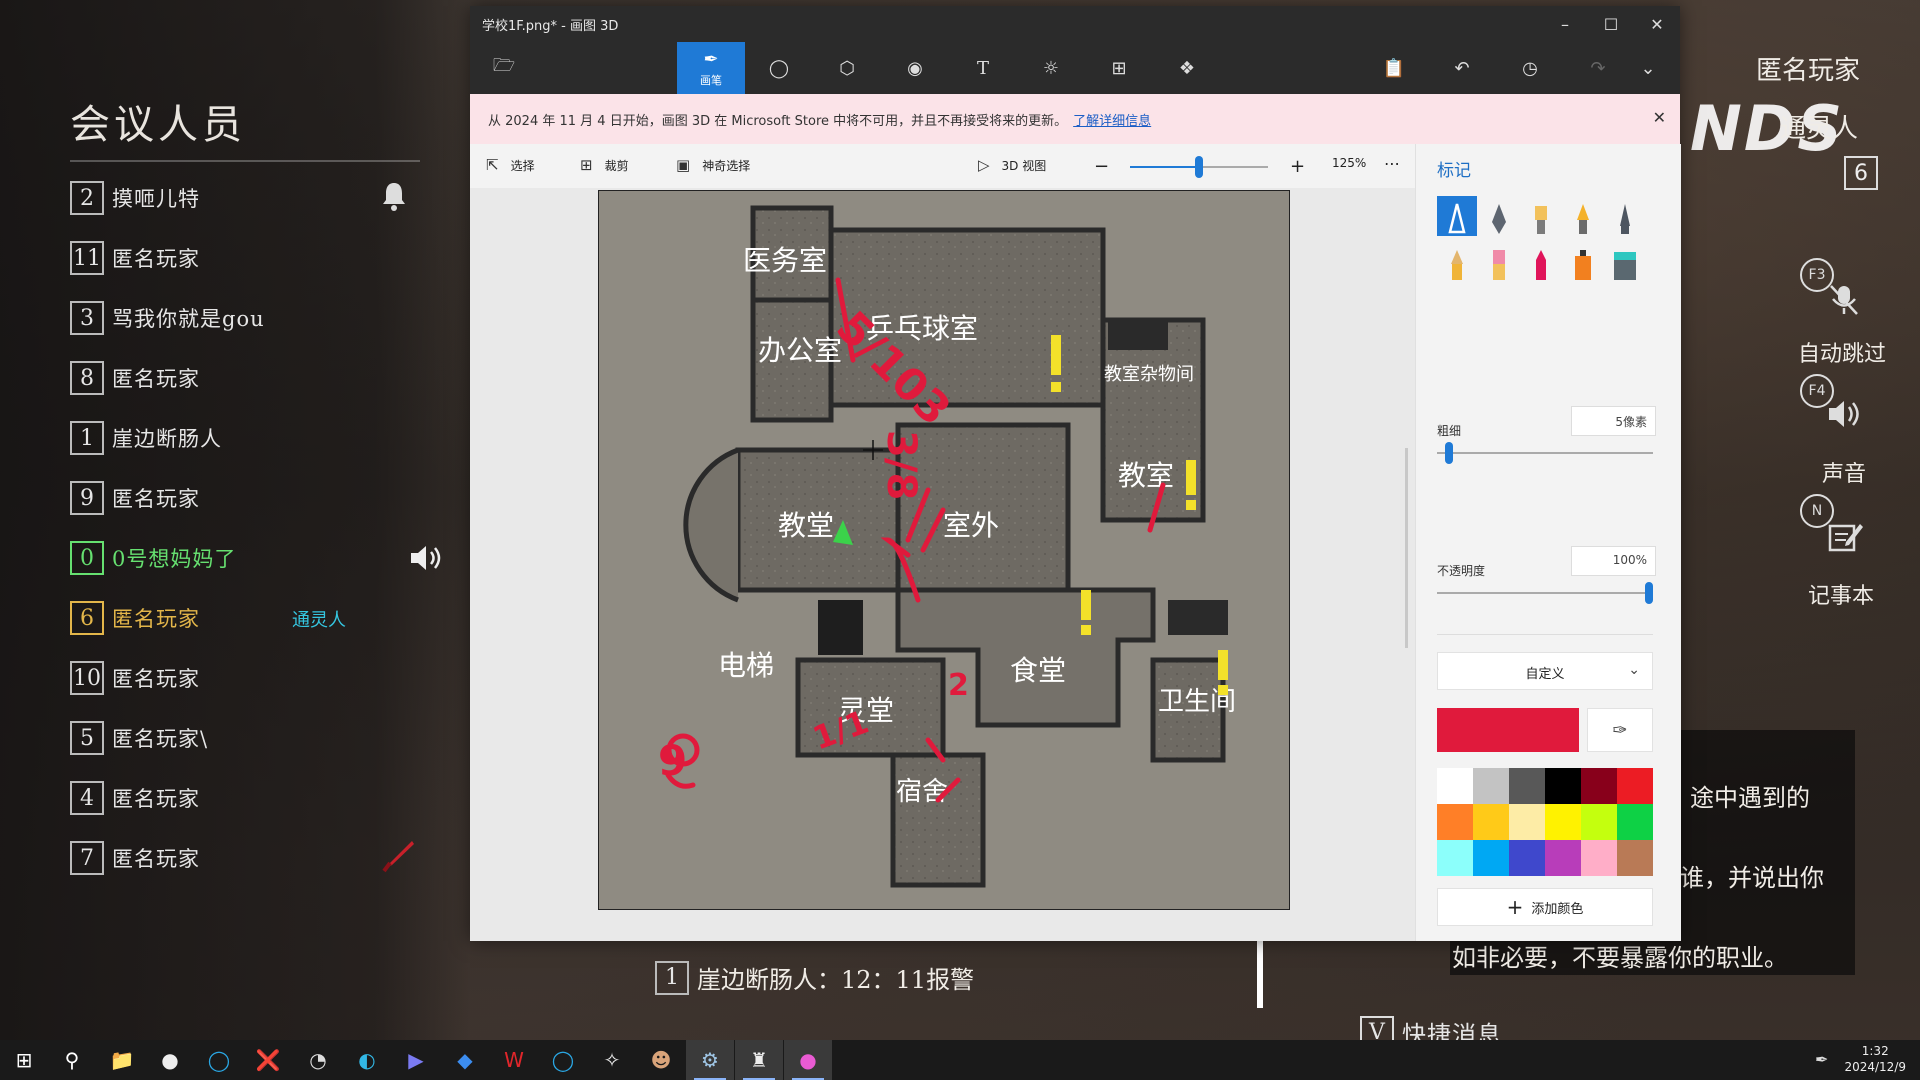  What do you see at coordinates (504, 68) in the screenshot?
I see `menu-folder-icon: 🗁` at bounding box center [504, 68].